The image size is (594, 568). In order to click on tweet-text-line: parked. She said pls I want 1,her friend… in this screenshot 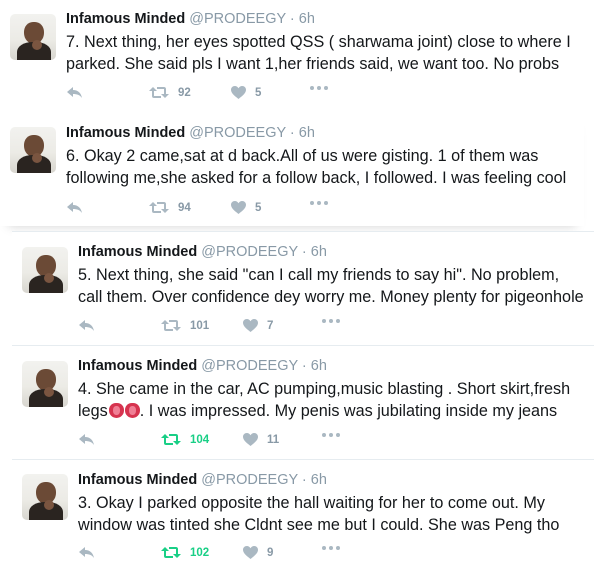, I will do `click(313, 64)`.